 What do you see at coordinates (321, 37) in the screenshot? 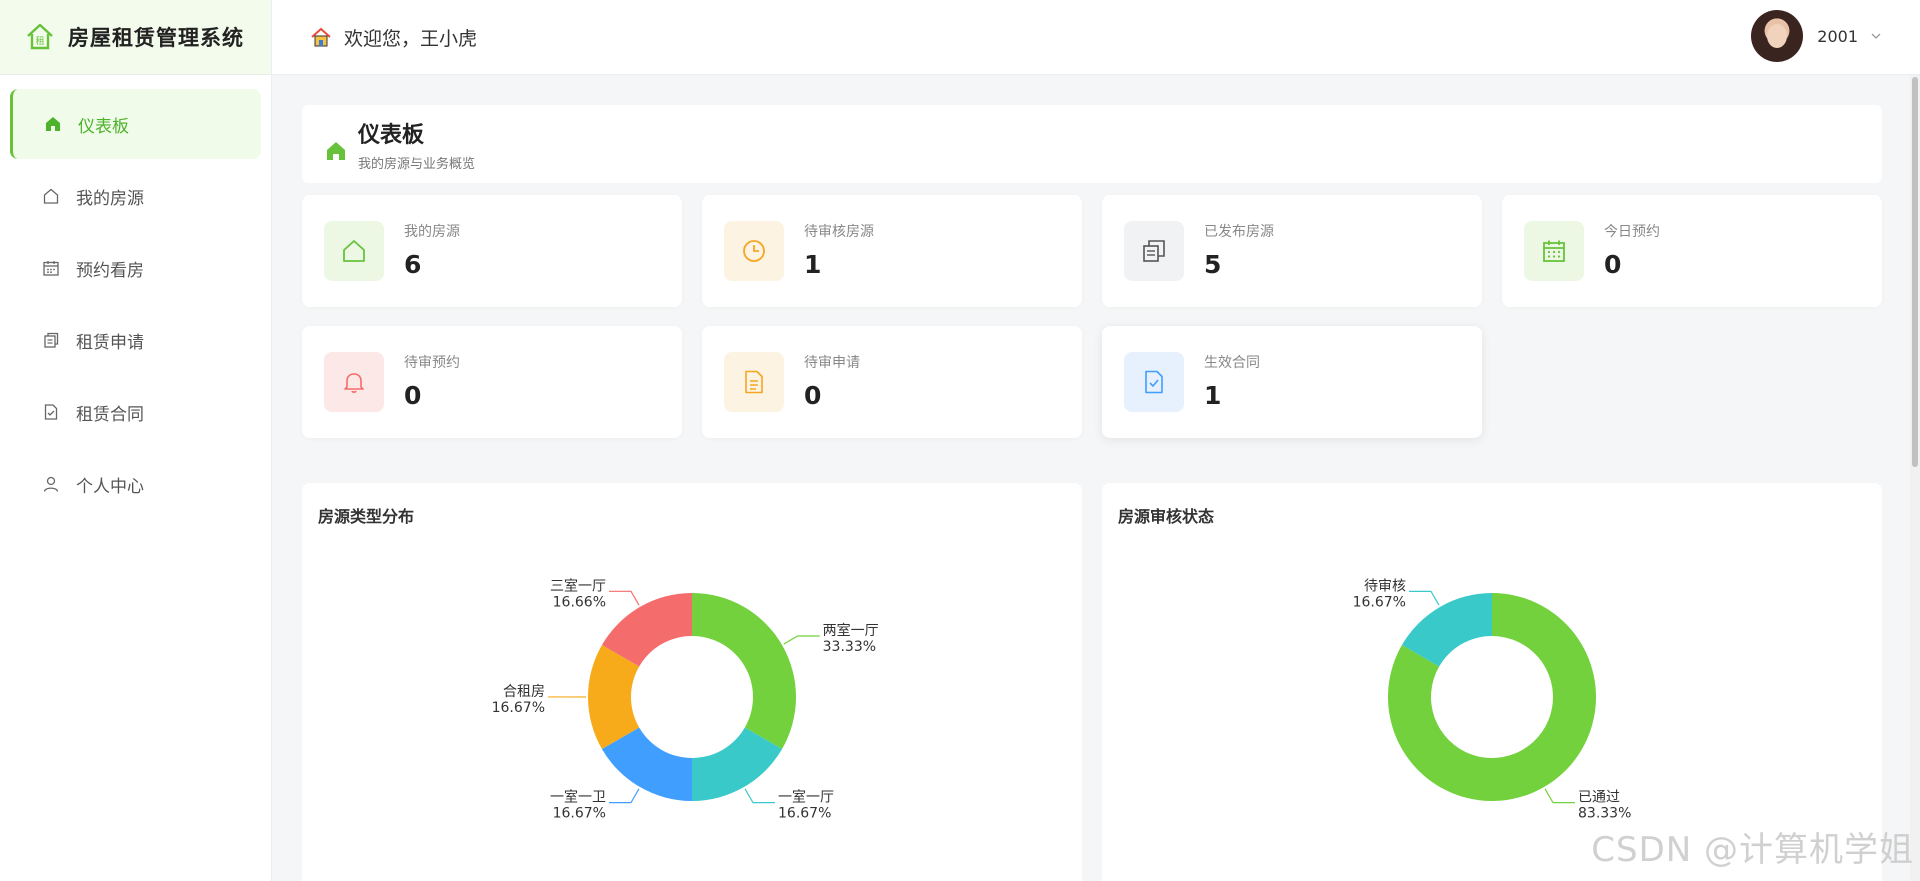
I see `home-colored-icon` at bounding box center [321, 37].